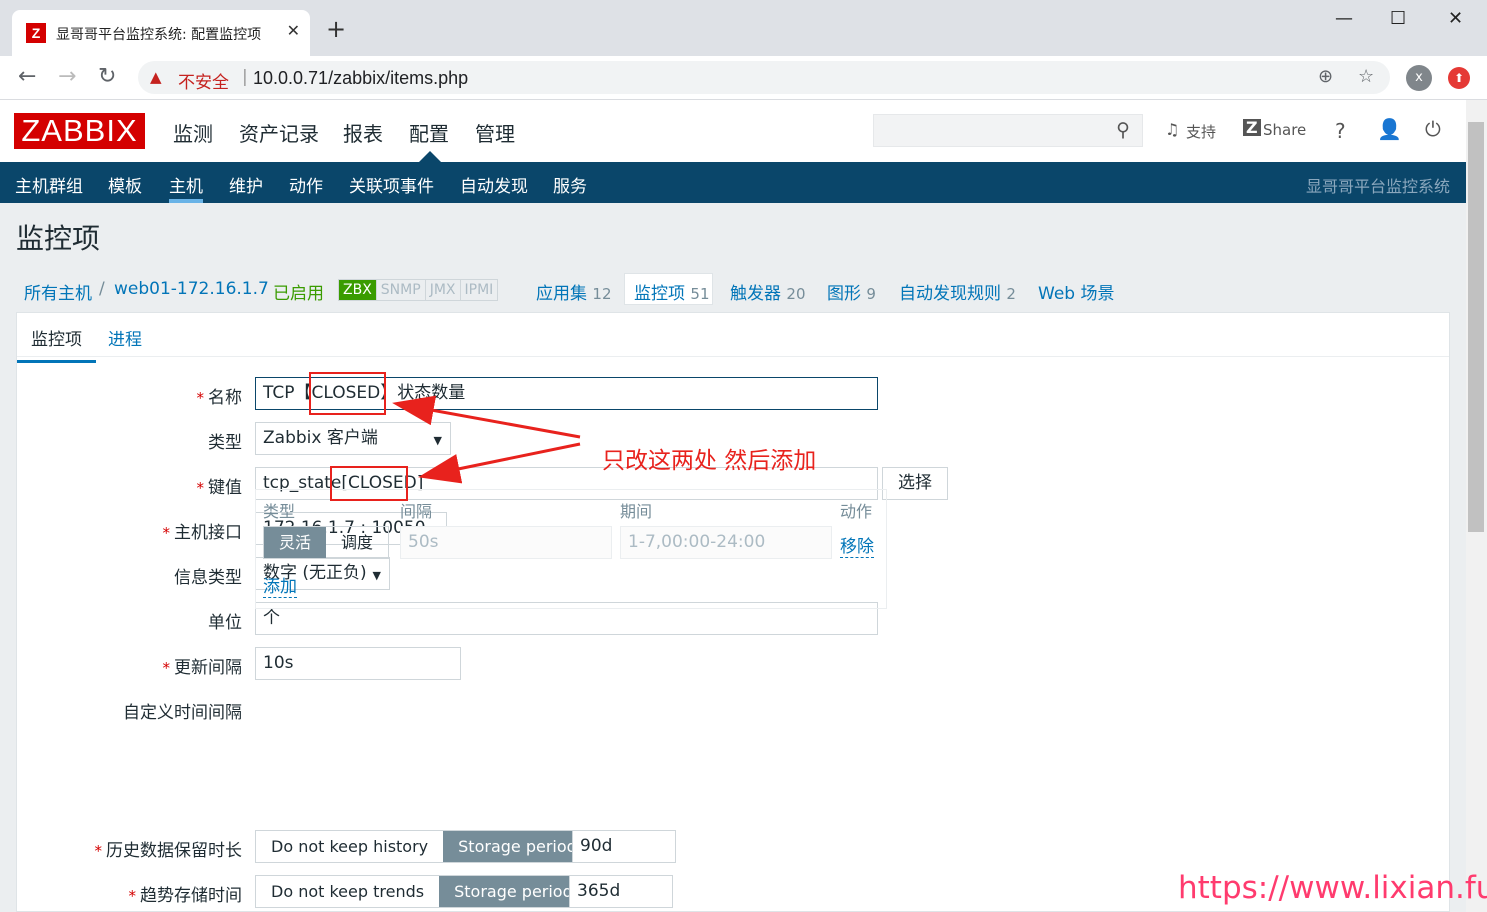 The width and height of the screenshot is (1487, 912). What do you see at coordinates (486, 417) in the screenshot?
I see `arrow-to-name` at bounding box center [486, 417].